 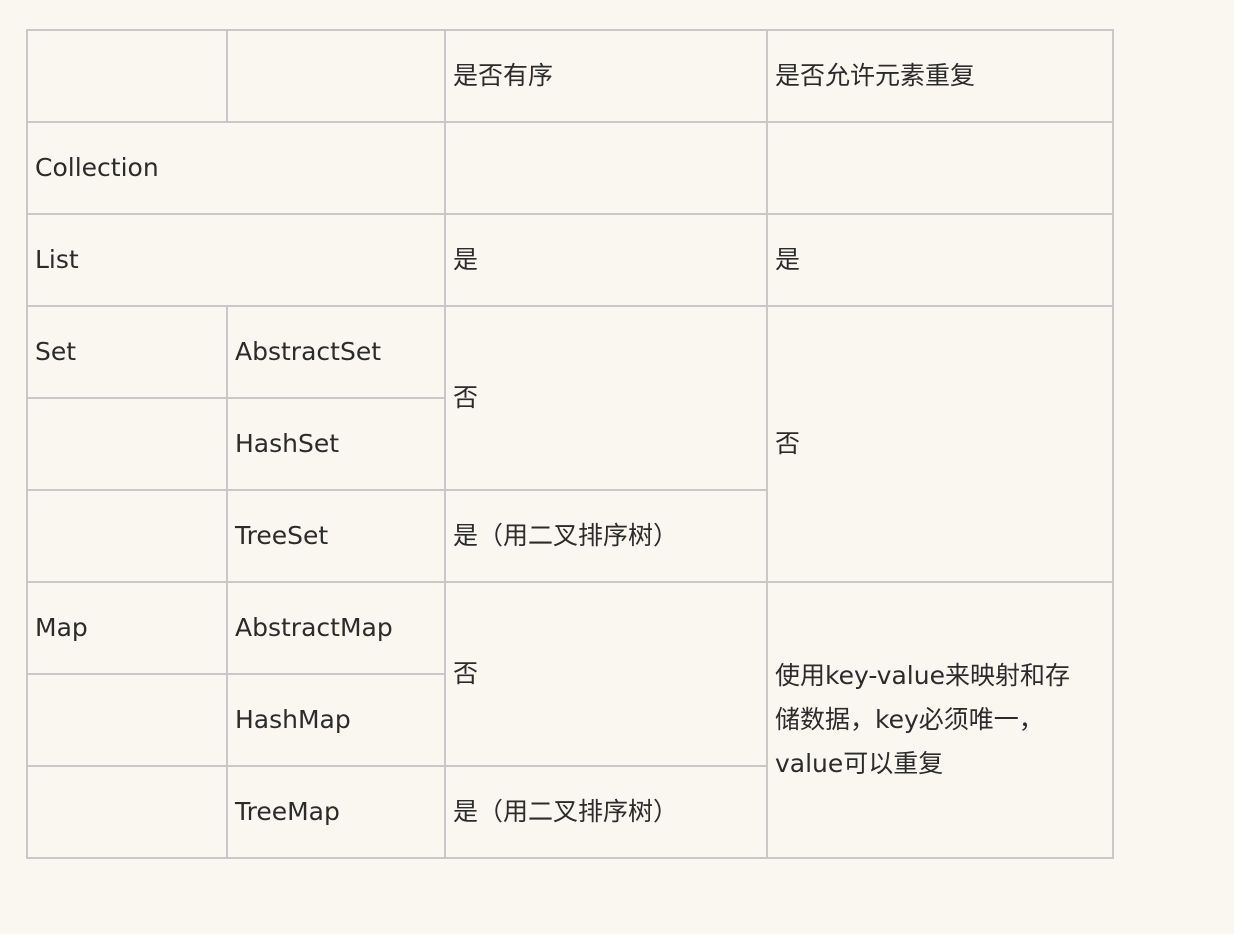 What do you see at coordinates (606, 398) in the screenshot?
I see `set-ordered-no: 否` at bounding box center [606, 398].